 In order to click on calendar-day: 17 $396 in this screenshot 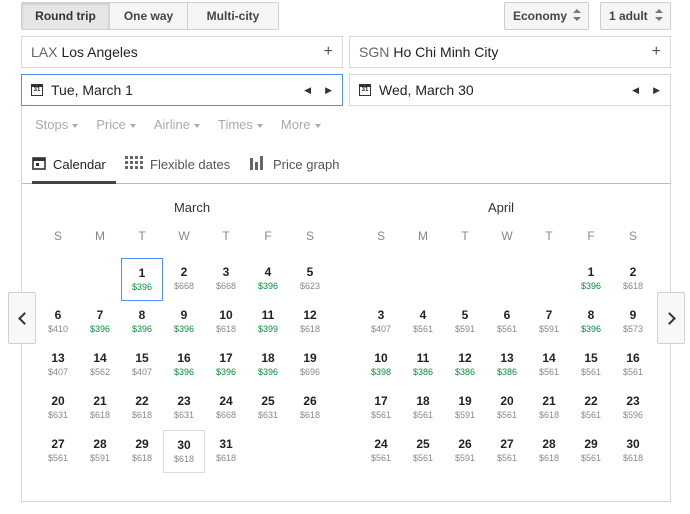, I will do `click(226, 365)`.